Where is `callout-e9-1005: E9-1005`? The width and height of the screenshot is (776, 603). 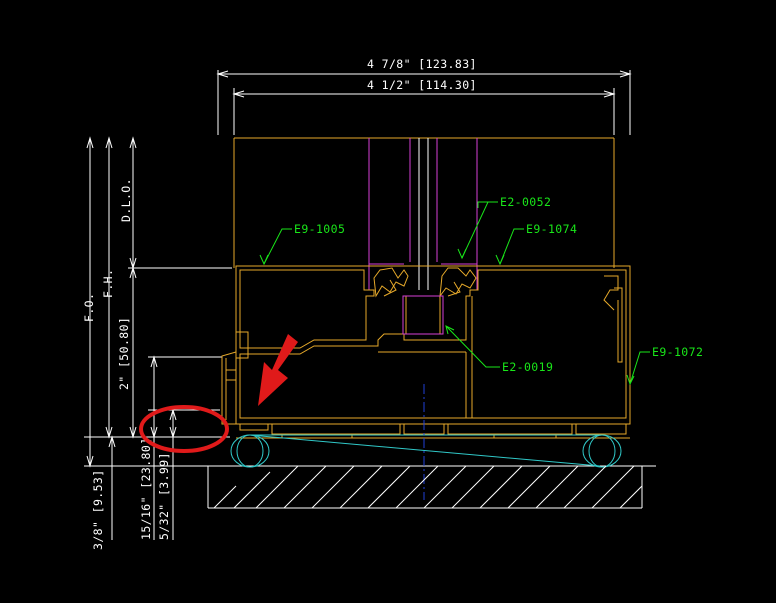
callout-e9-1005: E9-1005 is located at coordinates (319, 229).